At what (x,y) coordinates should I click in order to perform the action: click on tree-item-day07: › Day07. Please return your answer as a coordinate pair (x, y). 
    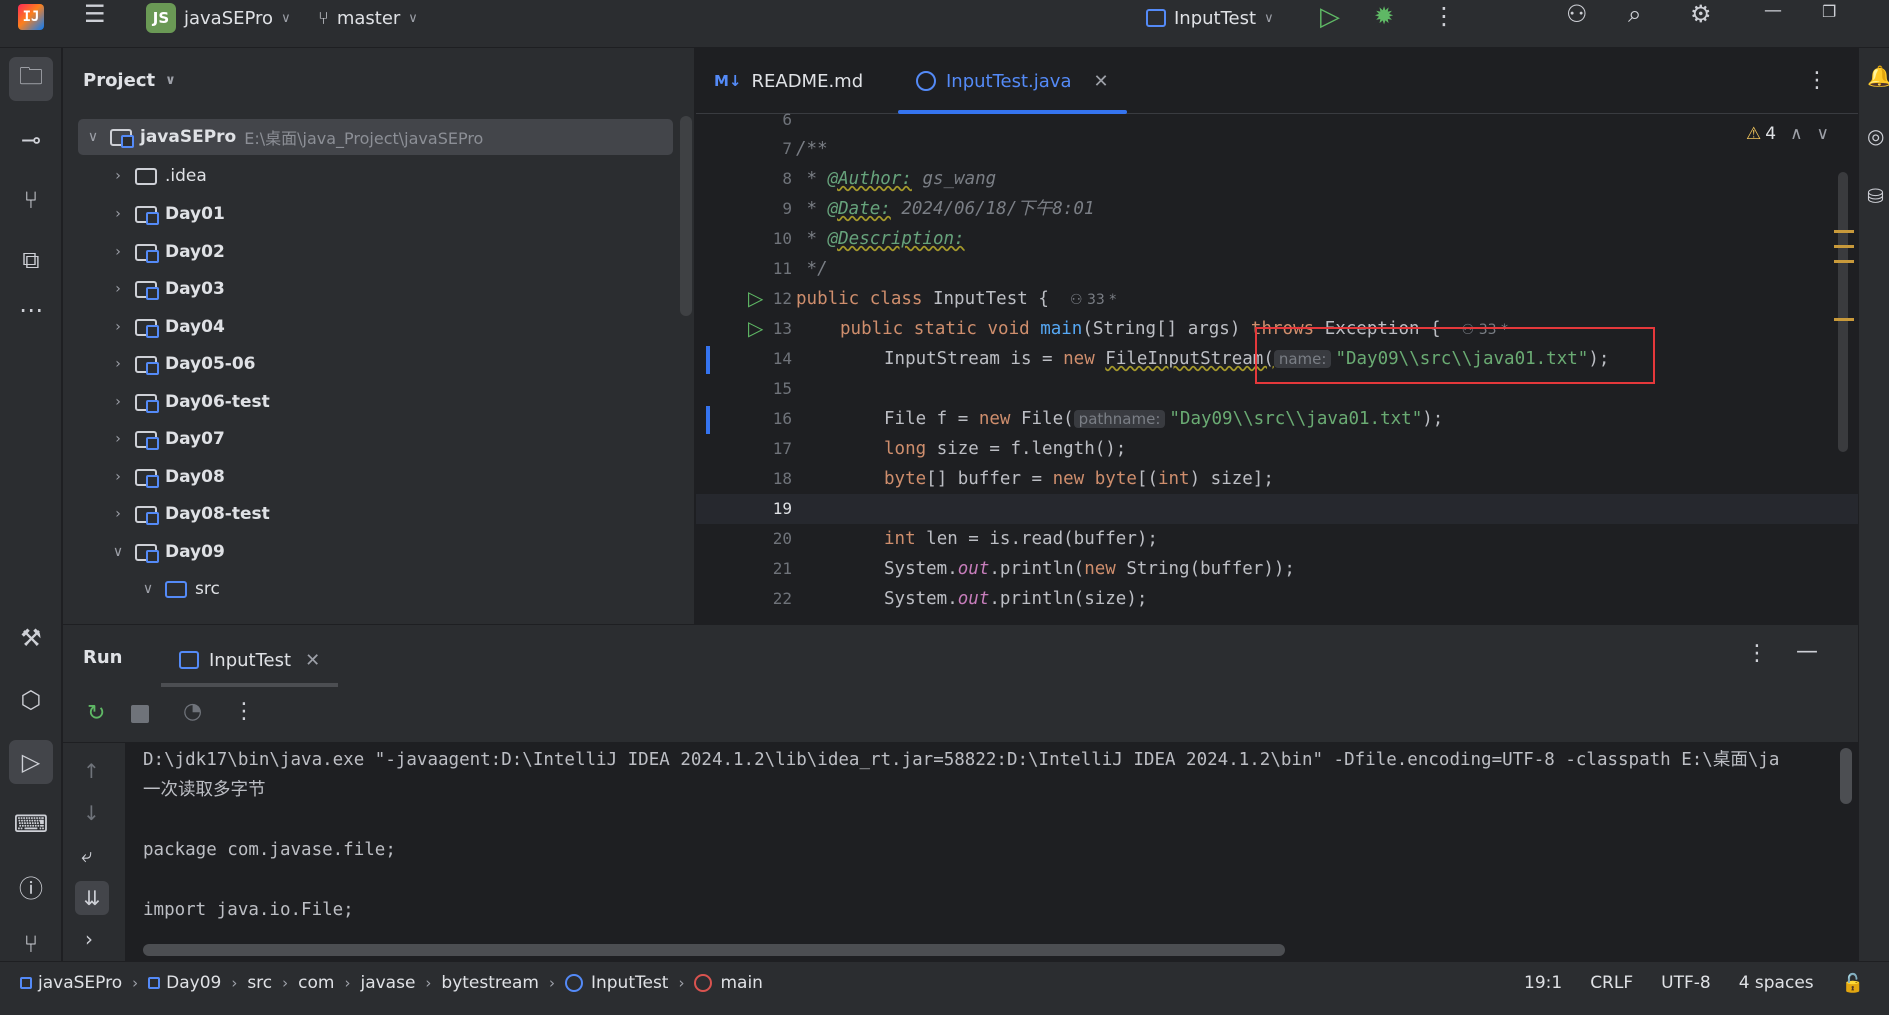
    Looking at the image, I should click on (166, 439).